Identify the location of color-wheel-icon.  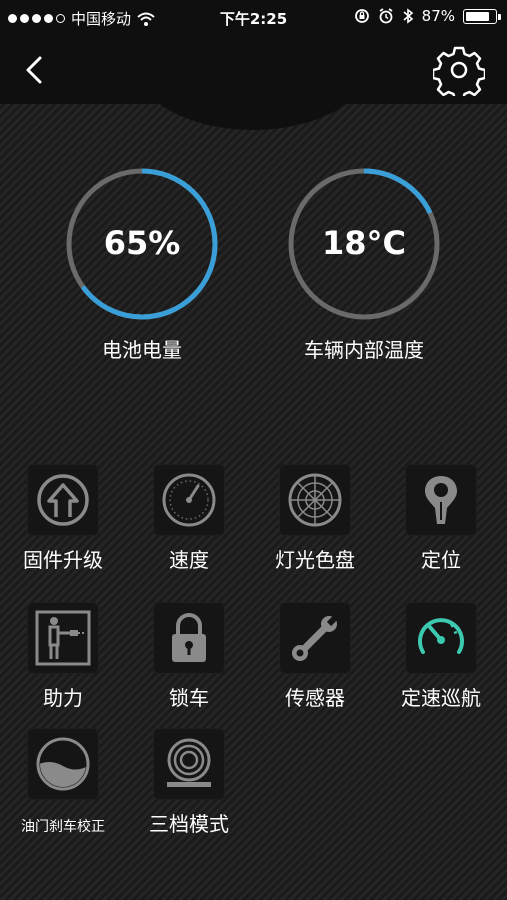
(315, 500).